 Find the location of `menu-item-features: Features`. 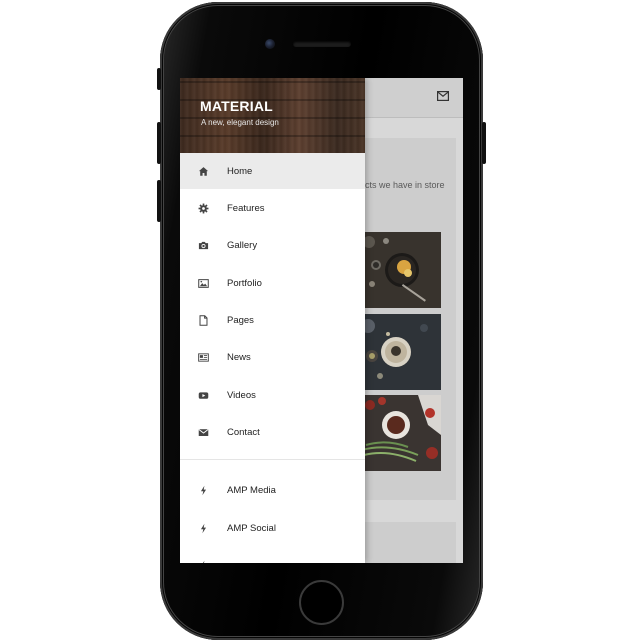

menu-item-features: Features is located at coordinates (272, 208).